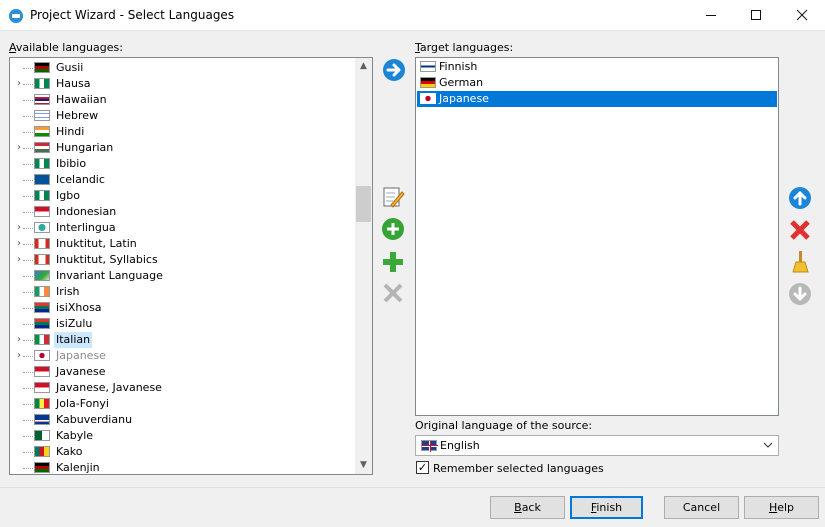  Describe the element at coordinates (68, 291) in the screenshot. I see `tree-item-label: Irish` at that location.